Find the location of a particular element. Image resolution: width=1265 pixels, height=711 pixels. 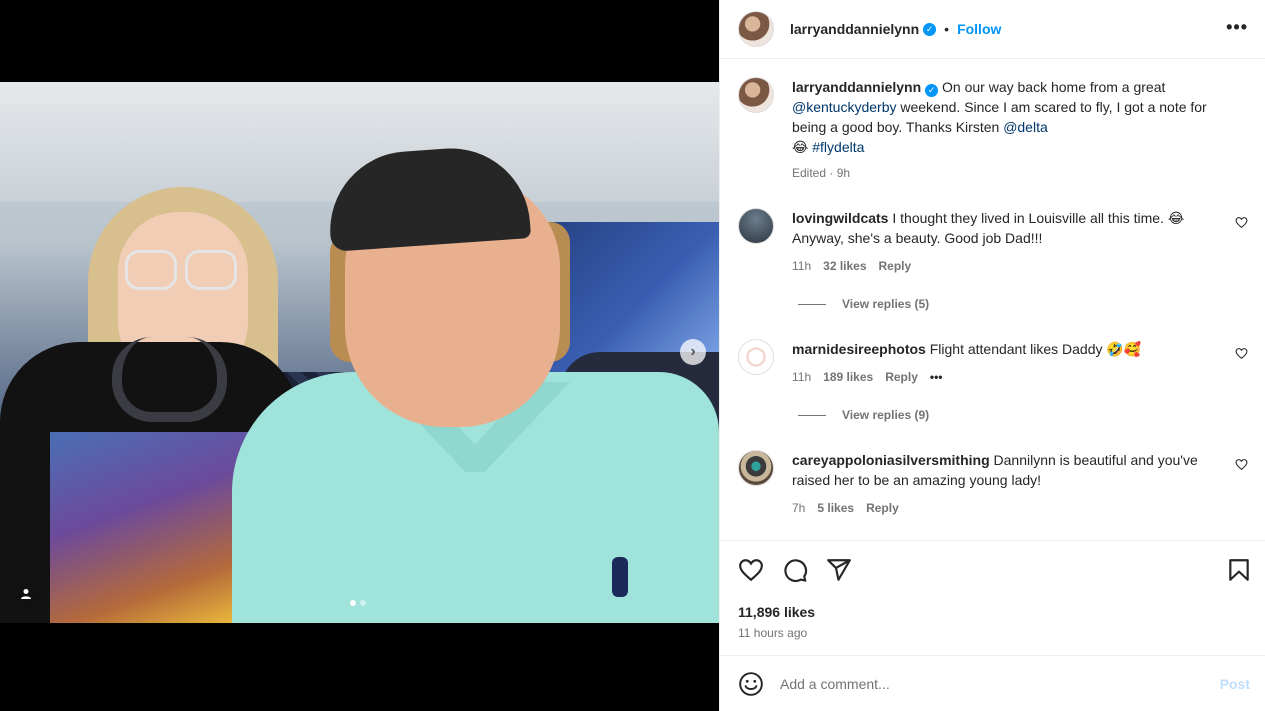

action-icons is located at coordinates (795, 570).